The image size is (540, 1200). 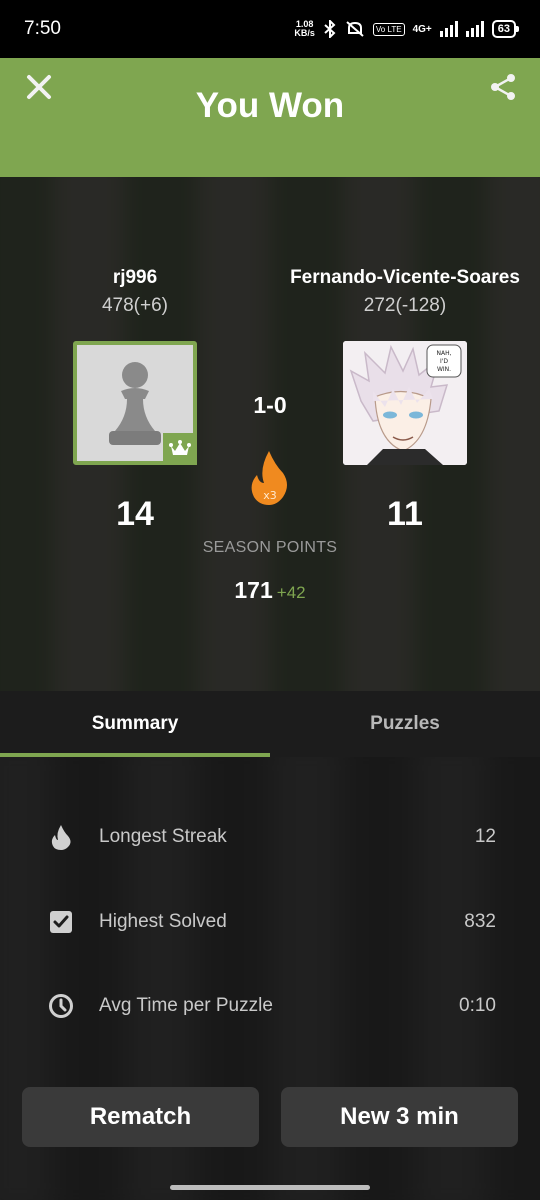 What do you see at coordinates (503, 87) in the screenshot?
I see `share-icon` at bounding box center [503, 87].